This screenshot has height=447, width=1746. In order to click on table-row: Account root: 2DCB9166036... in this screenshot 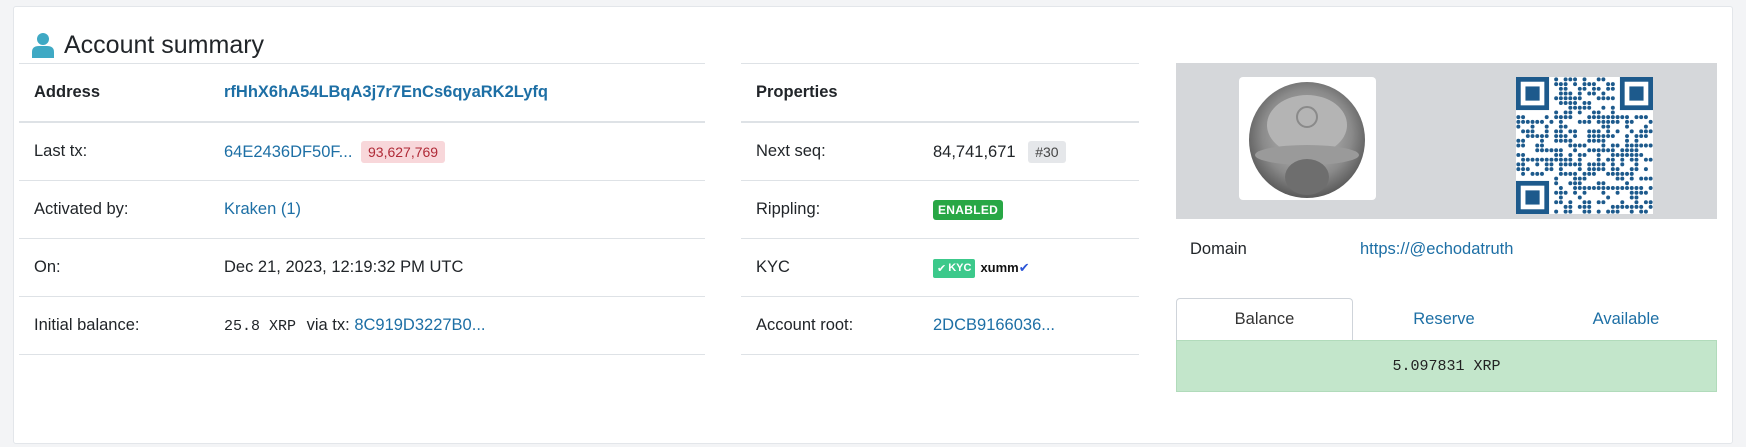, I will do `click(940, 325)`.